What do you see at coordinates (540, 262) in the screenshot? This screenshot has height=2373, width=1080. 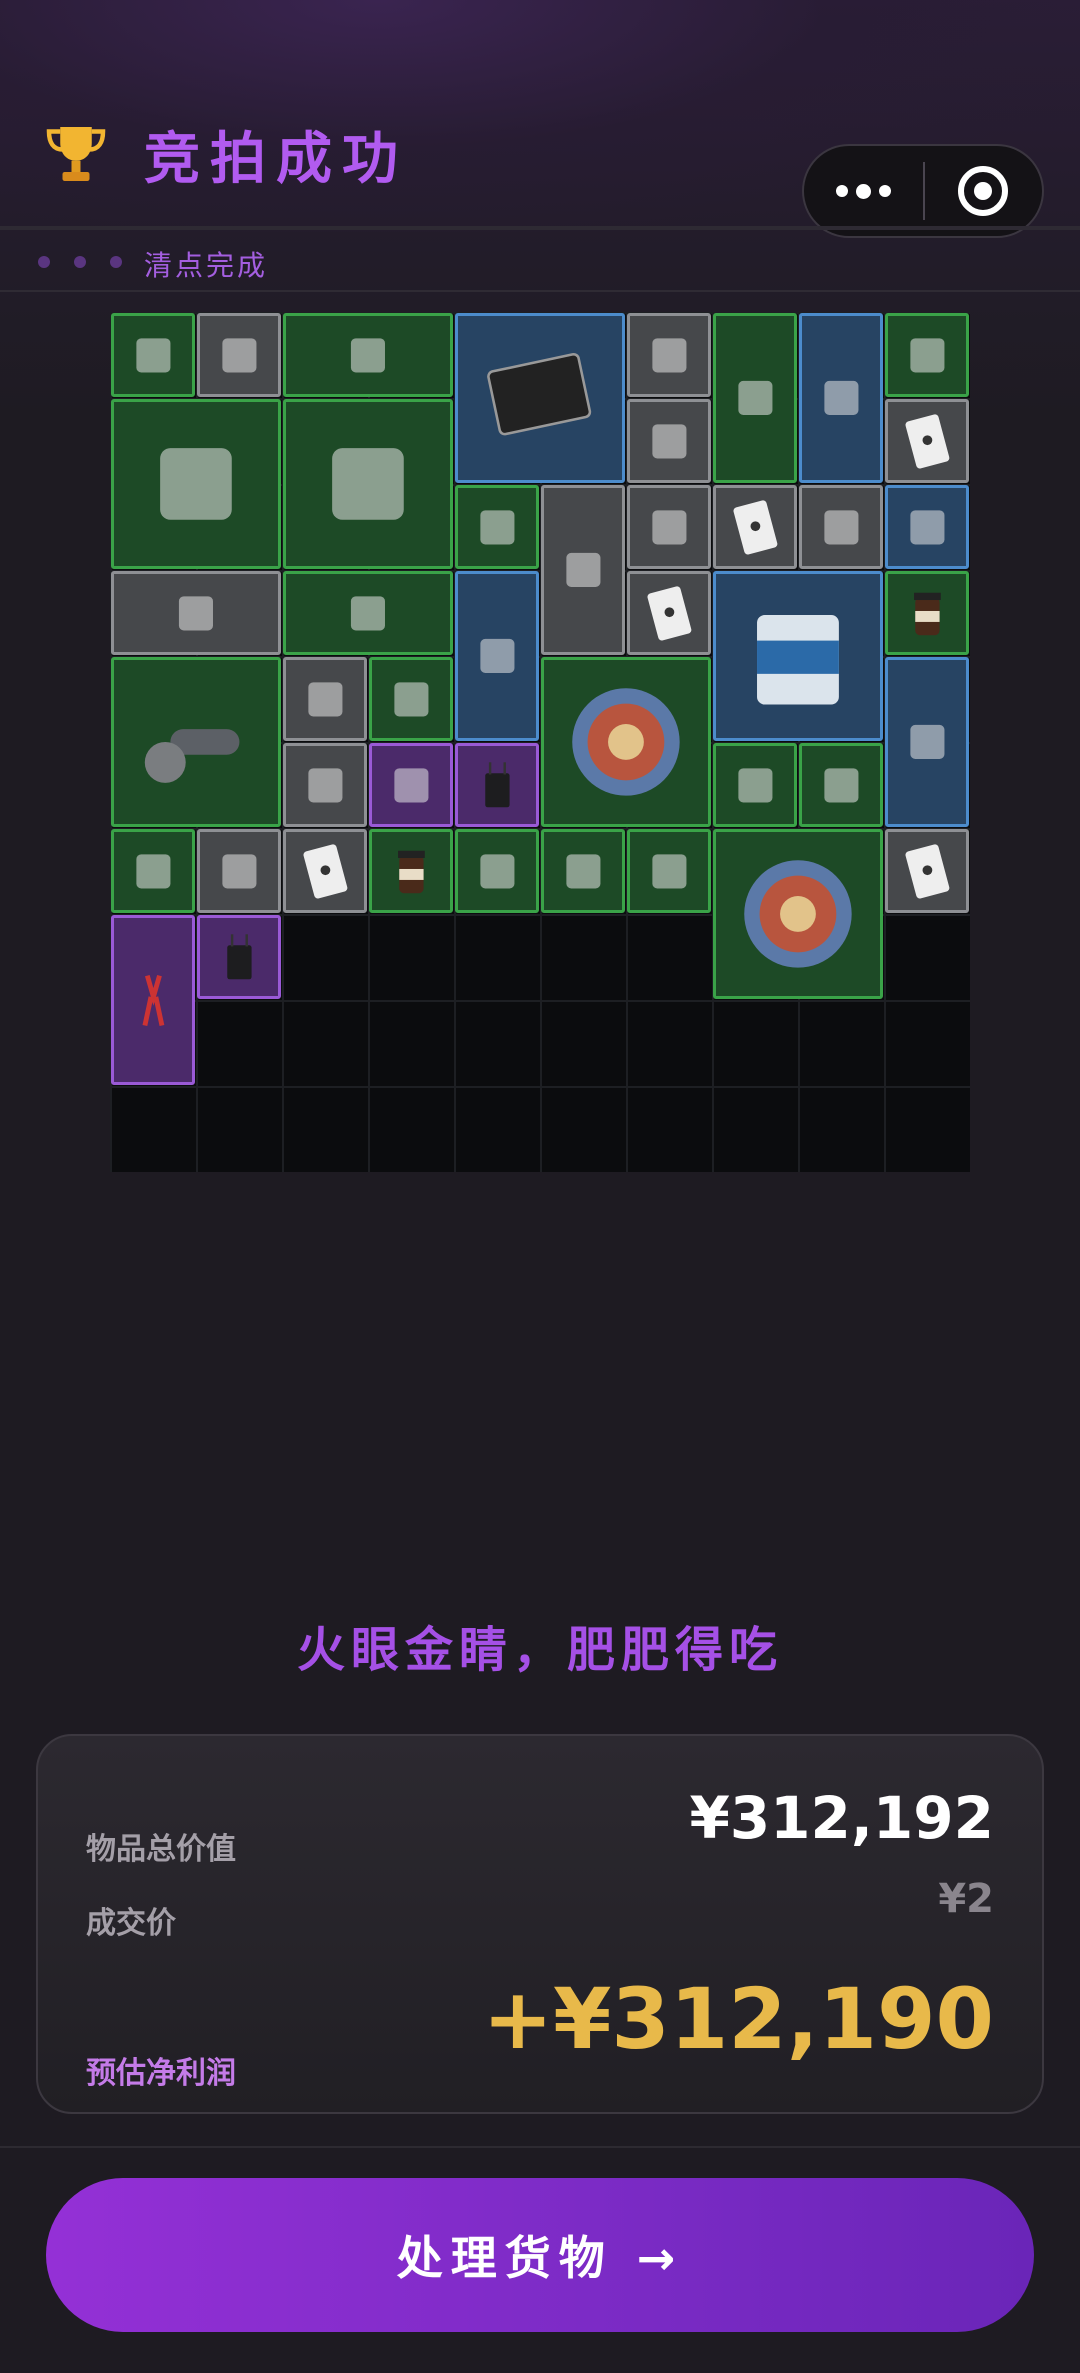 I see `status-row: 清点完成` at bounding box center [540, 262].